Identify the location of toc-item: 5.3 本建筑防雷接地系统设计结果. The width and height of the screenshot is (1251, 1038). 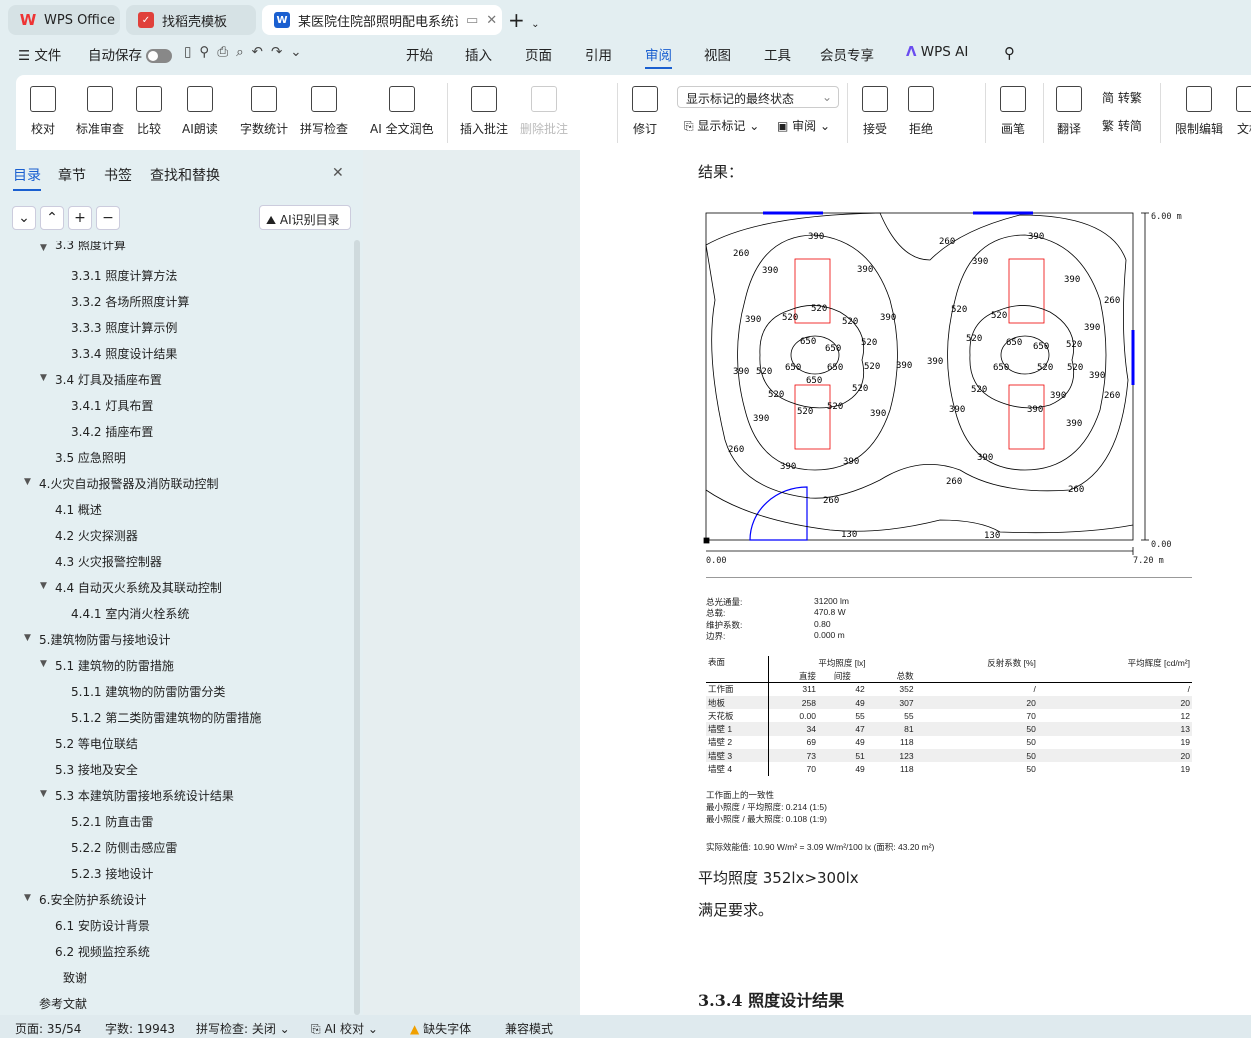
(144, 795).